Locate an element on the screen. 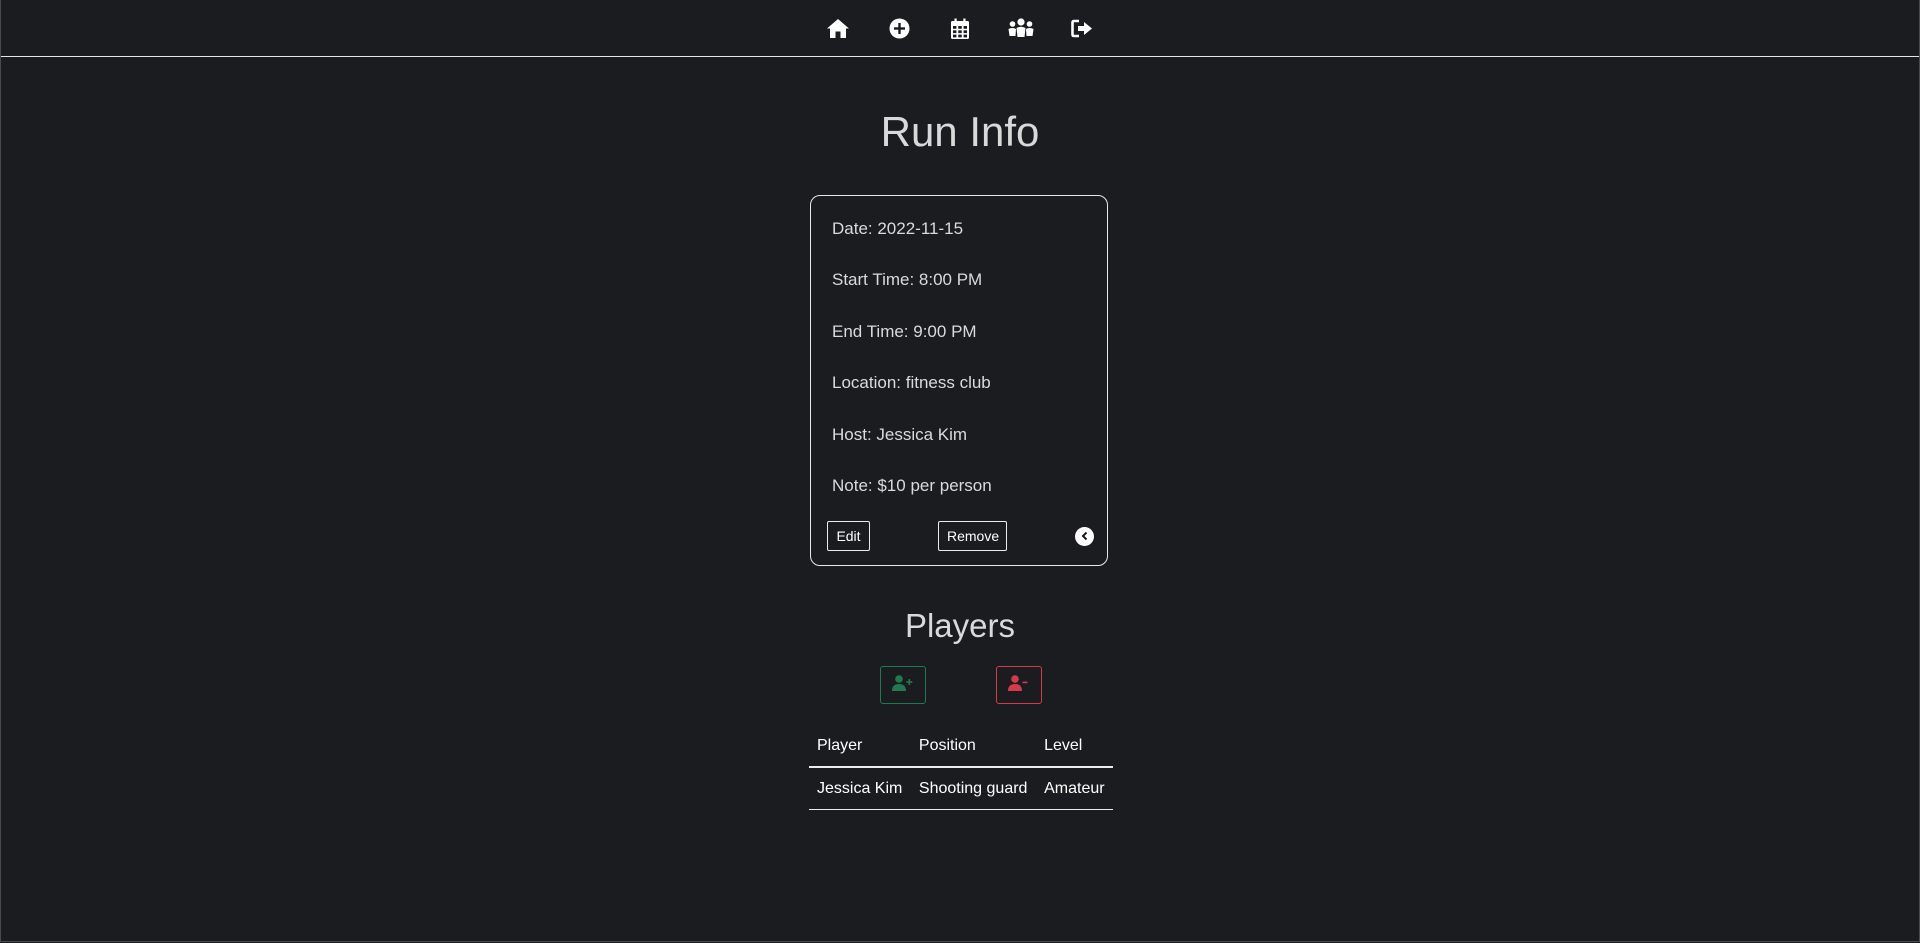  run-location: Location: fitness club is located at coordinates (911, 382).